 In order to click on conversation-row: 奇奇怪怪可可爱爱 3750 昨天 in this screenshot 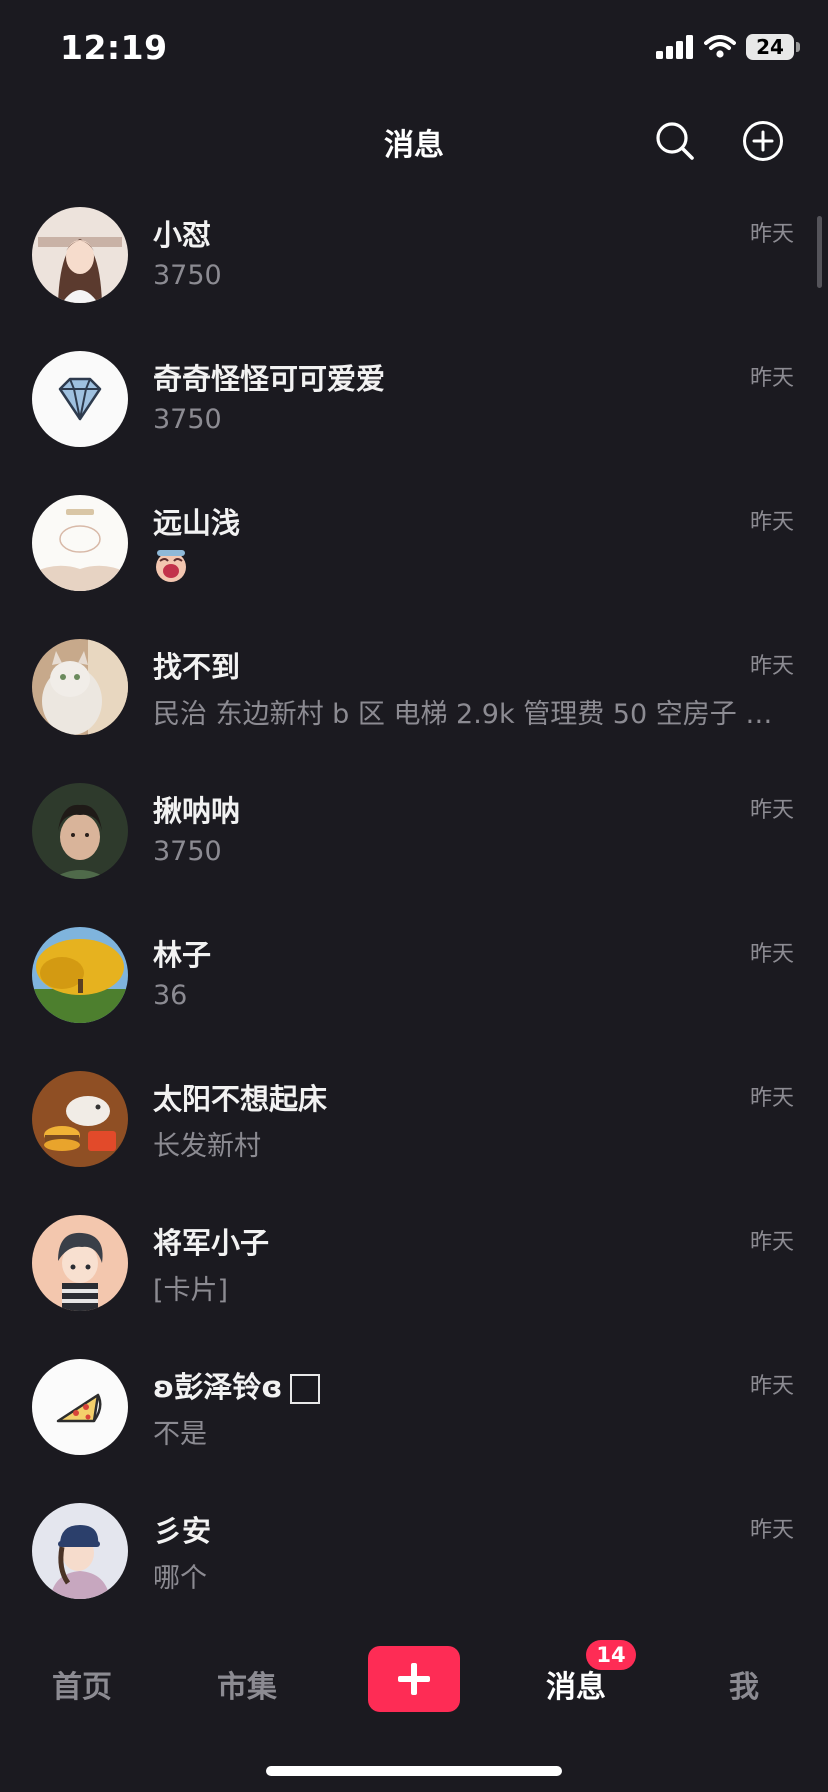, I will do `click(414, 416)`.